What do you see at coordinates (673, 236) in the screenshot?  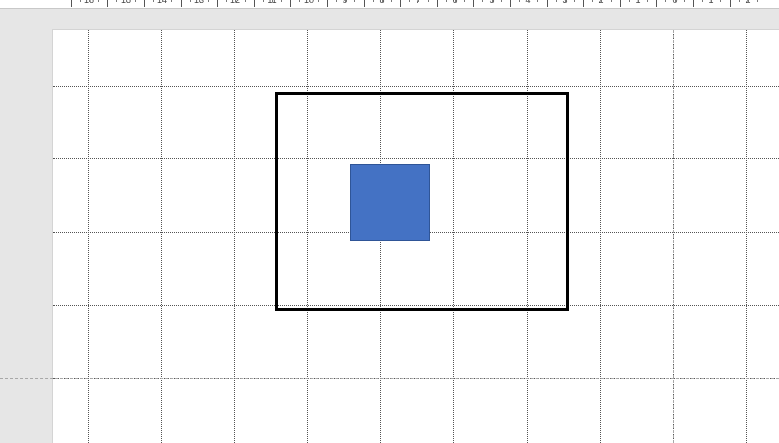 I see `vertical-guide` at bounding box center [673, 236].